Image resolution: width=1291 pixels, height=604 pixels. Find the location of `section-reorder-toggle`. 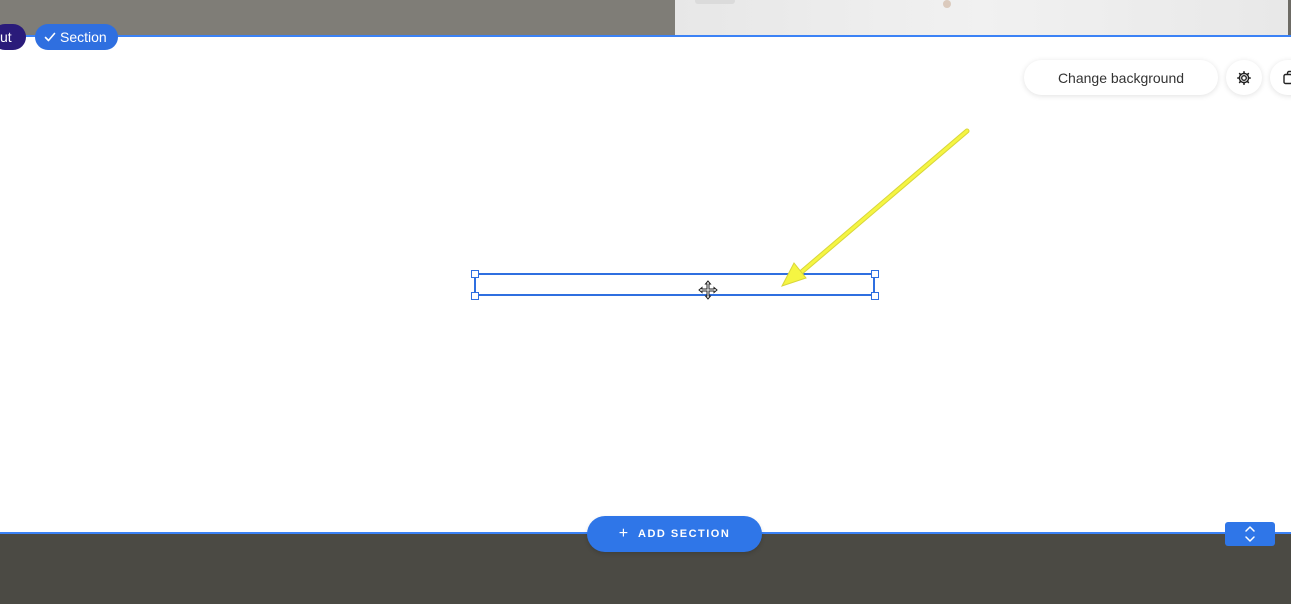

section-reorder-toggle is located at coordinates (1250, 534).